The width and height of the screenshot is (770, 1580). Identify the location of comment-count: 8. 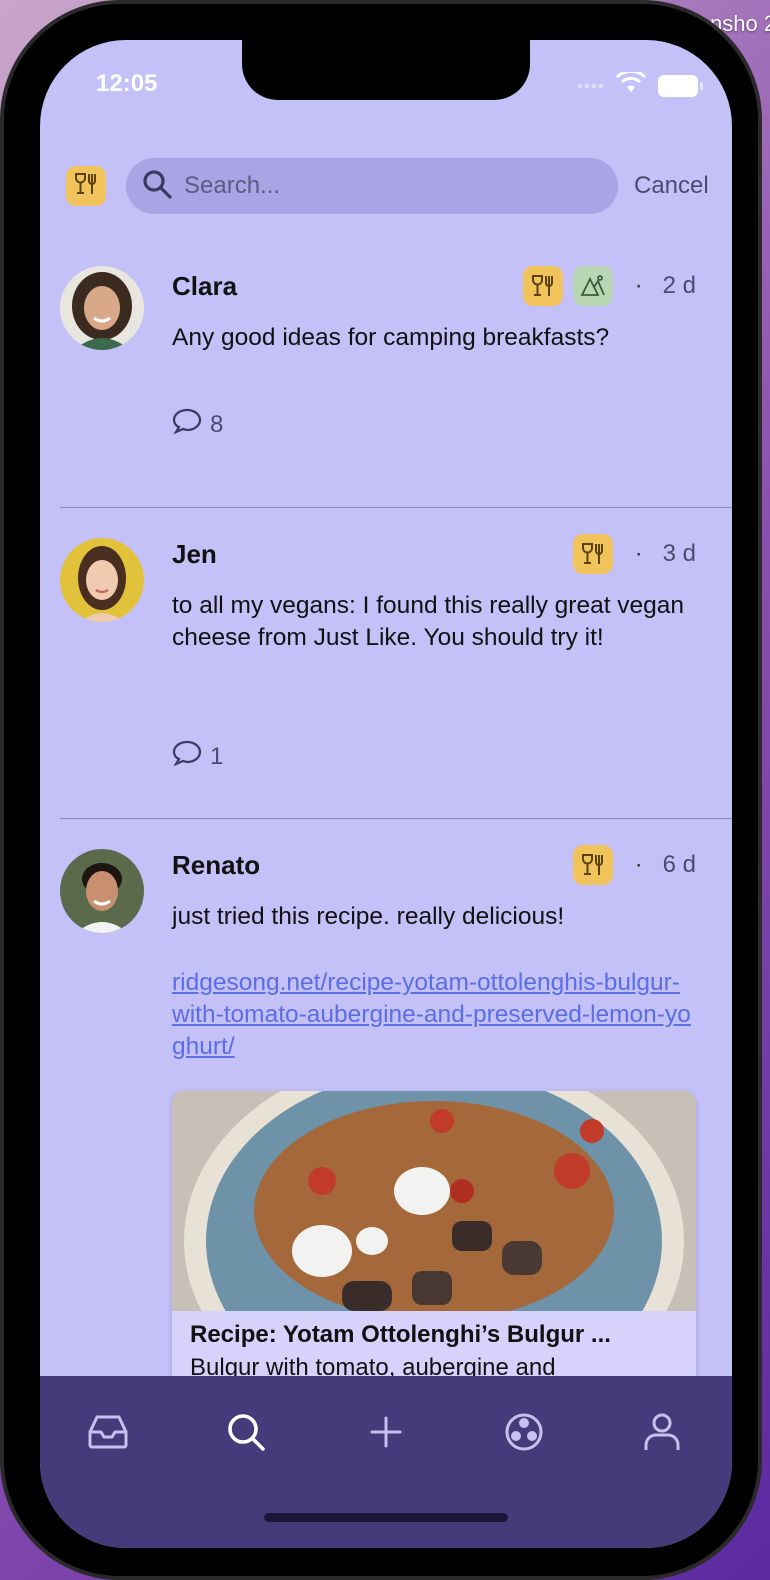
(217, 424).